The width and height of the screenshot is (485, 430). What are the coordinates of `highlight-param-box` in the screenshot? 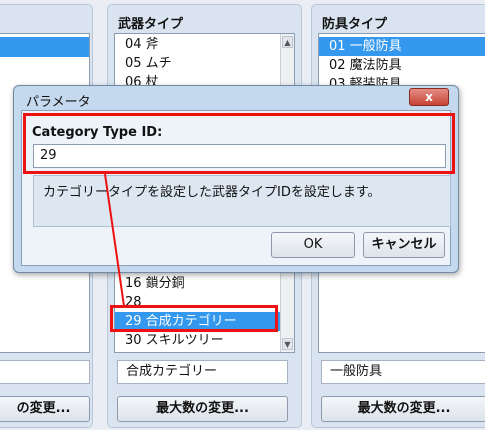 It's located at (239, 143).